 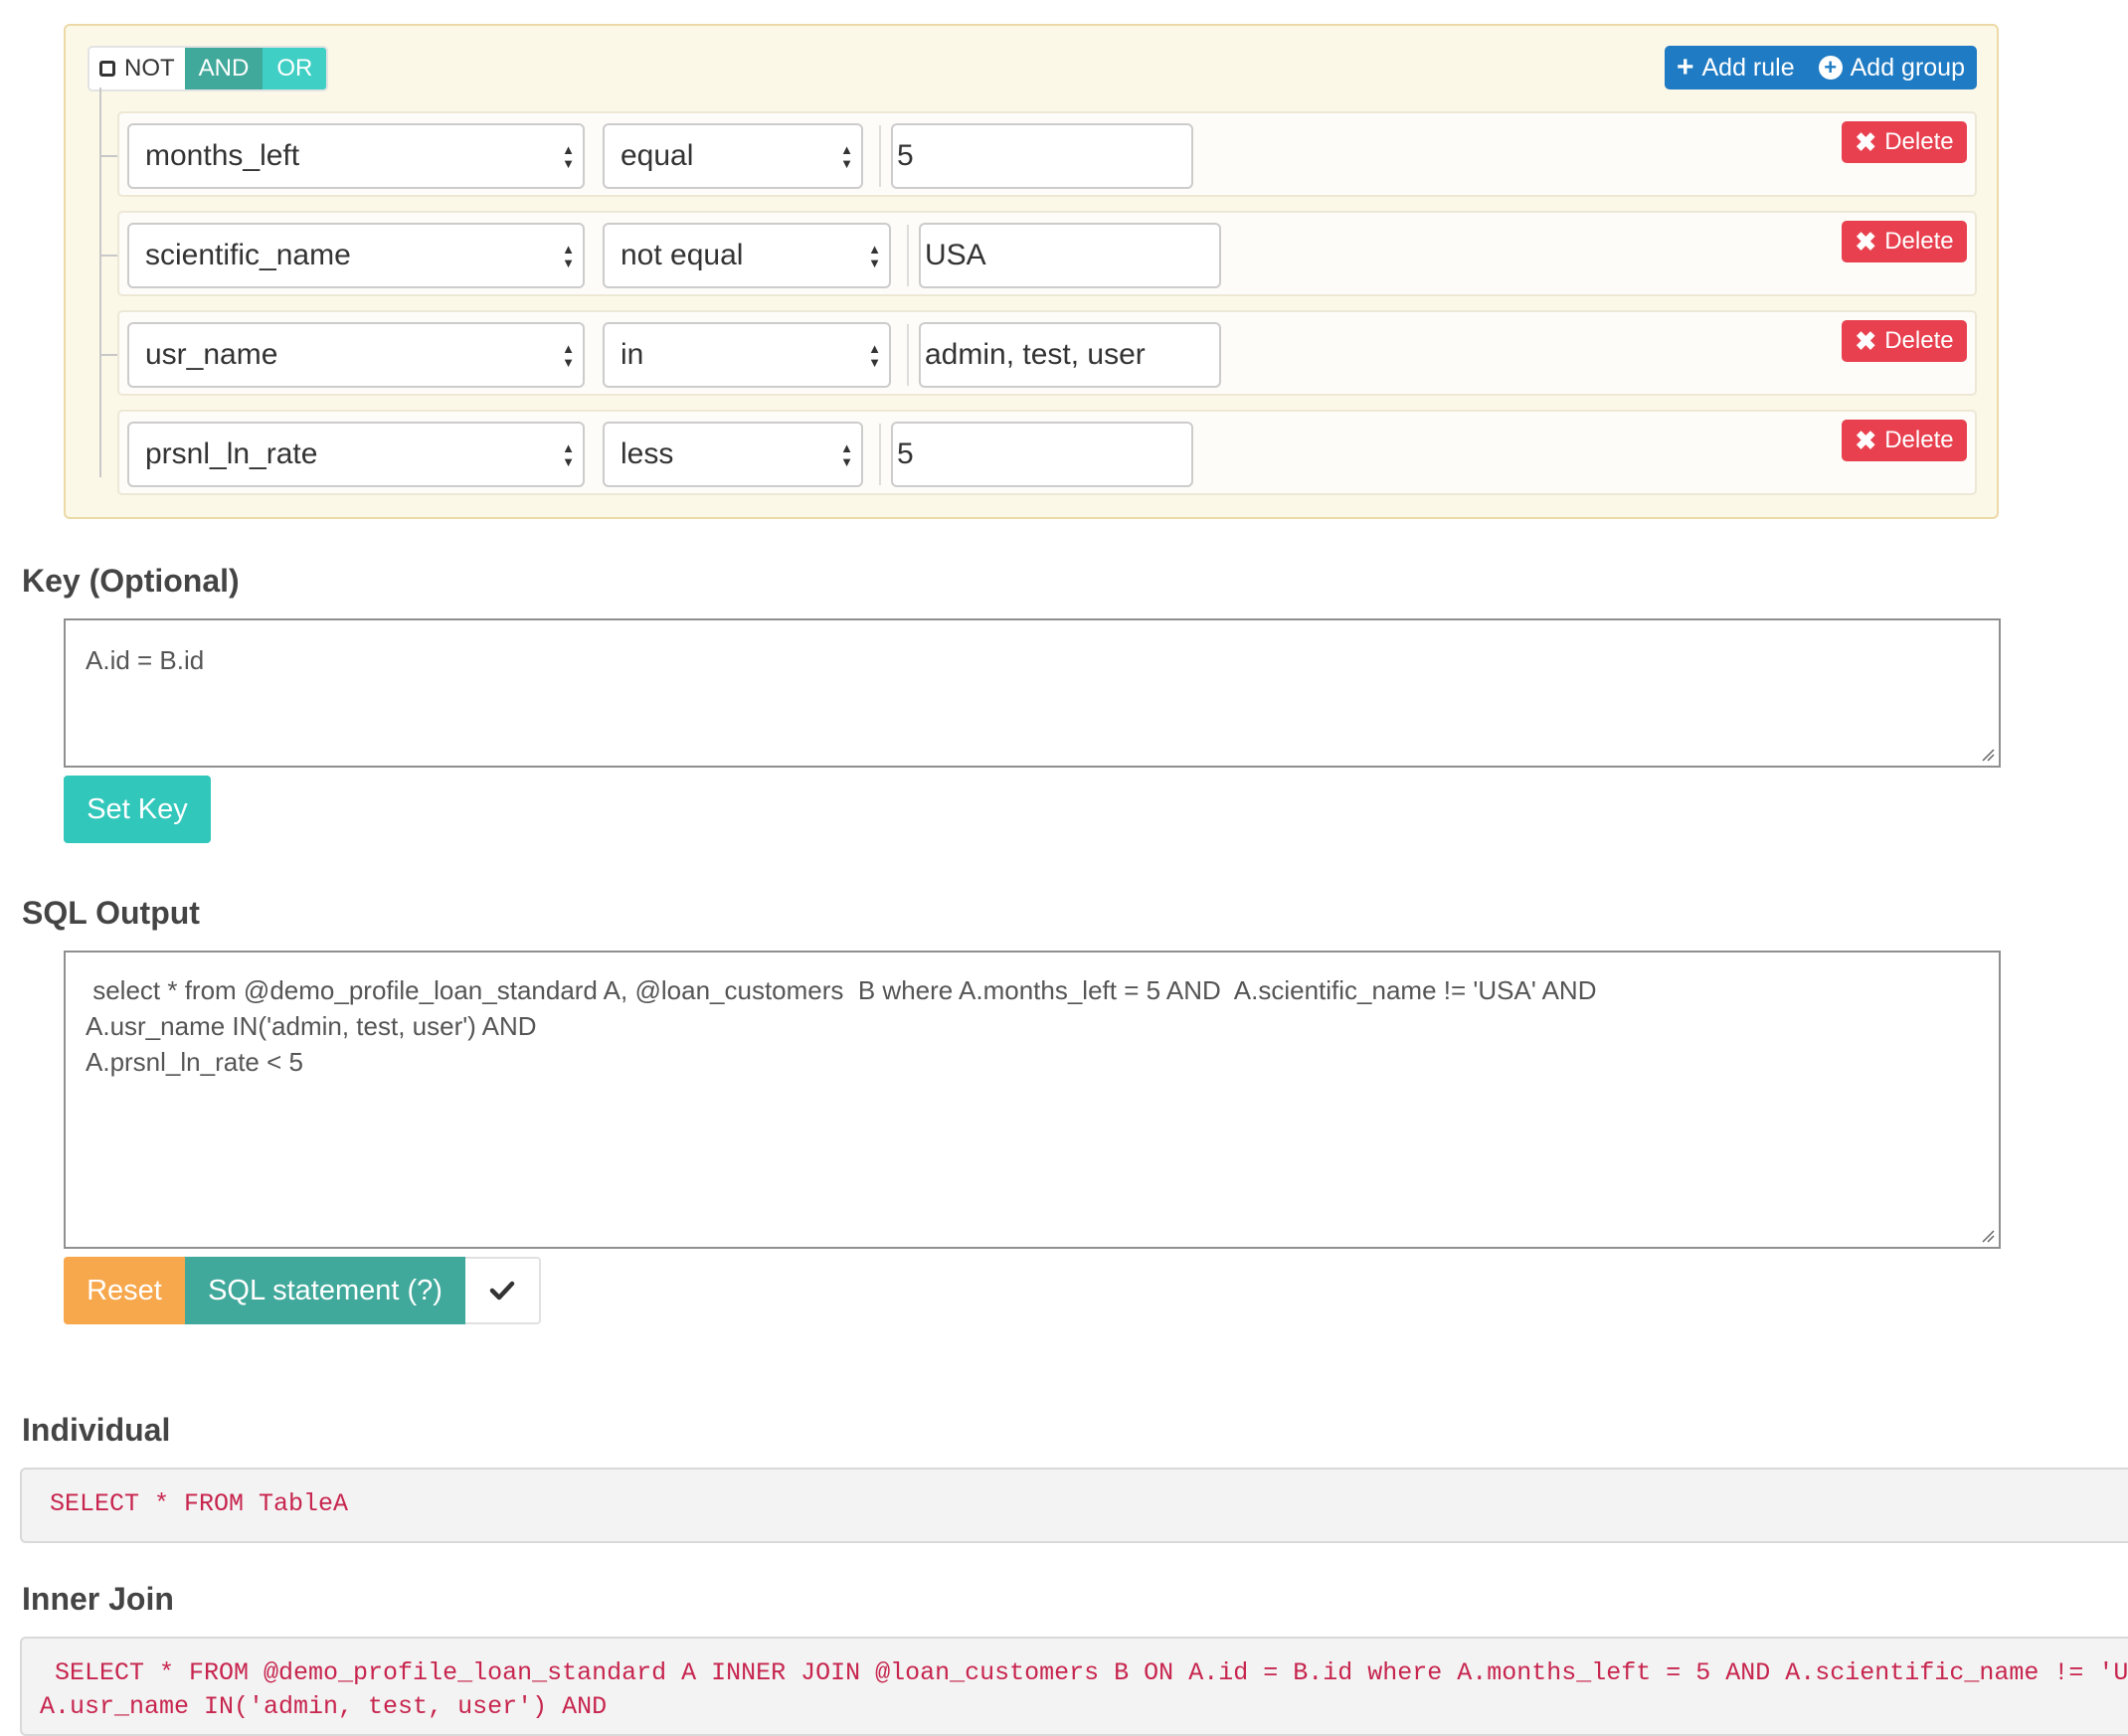 I want to click on condition-toggle: NOT AND OR, so click(x=209, y=69).